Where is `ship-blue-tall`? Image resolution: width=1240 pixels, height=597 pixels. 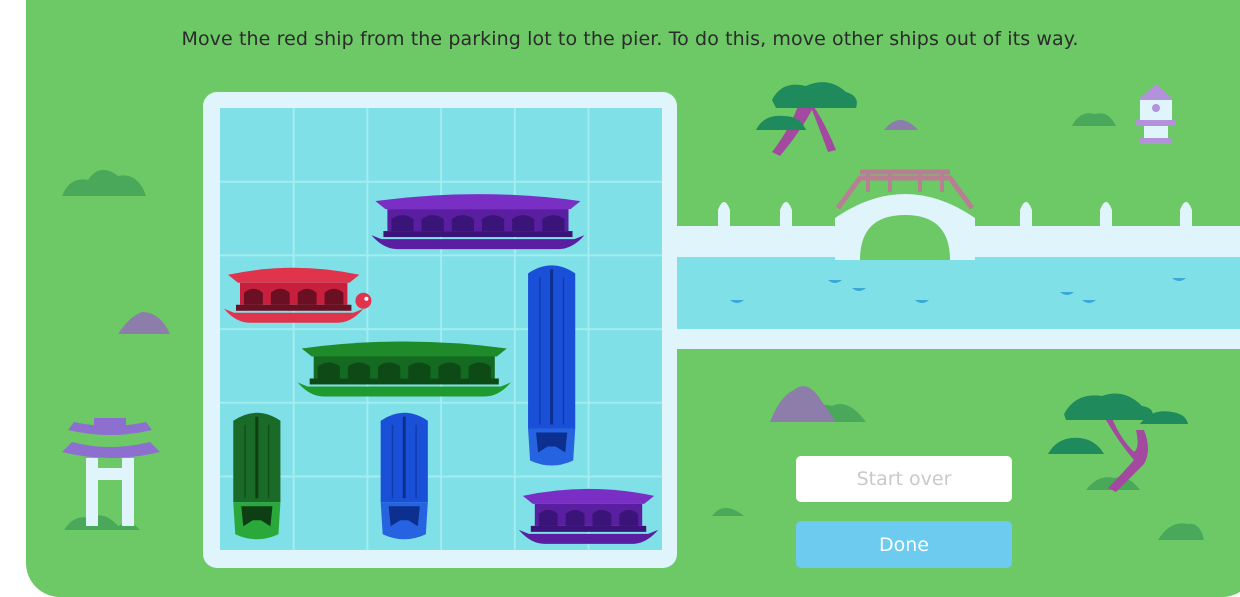
ship-blue-tall is located at coordinates (552, 365).